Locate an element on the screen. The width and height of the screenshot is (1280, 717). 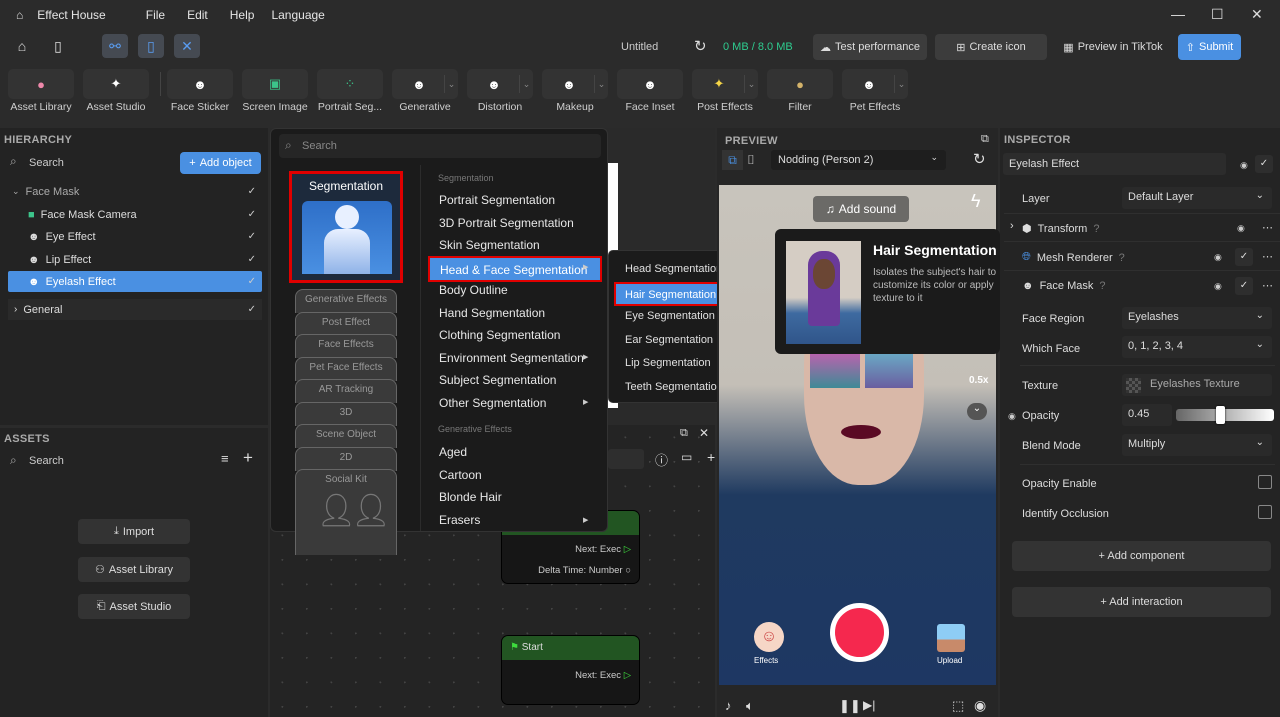
book-icon: ▯ is located at coordinates (58, 46).